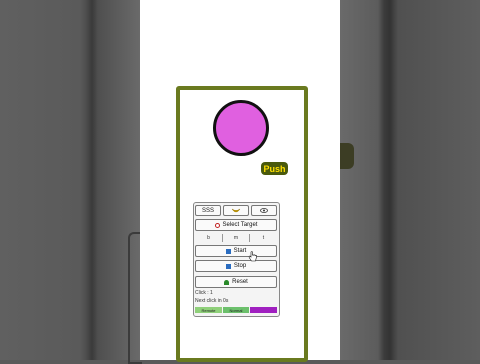  I want to click on play-icon, so click(228, 251).